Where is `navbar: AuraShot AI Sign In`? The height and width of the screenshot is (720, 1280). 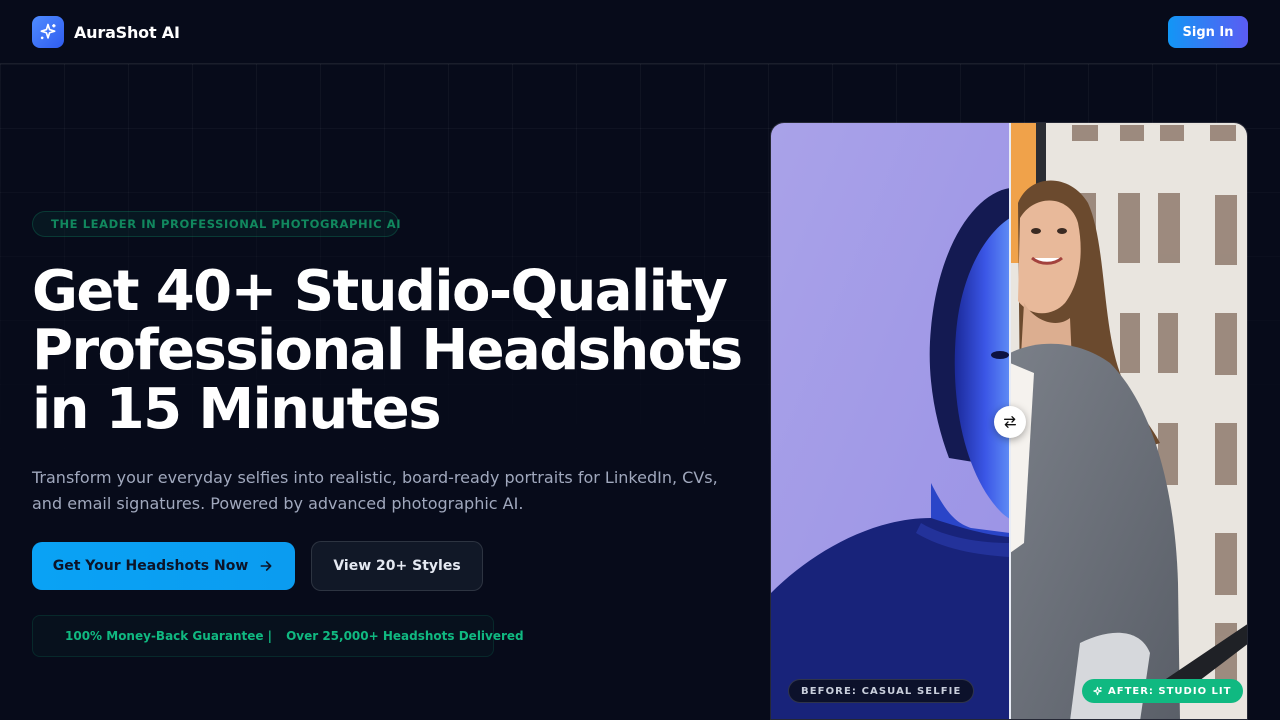
navbar: AuraShot AI Sign In is located at coordinates (640, 32).